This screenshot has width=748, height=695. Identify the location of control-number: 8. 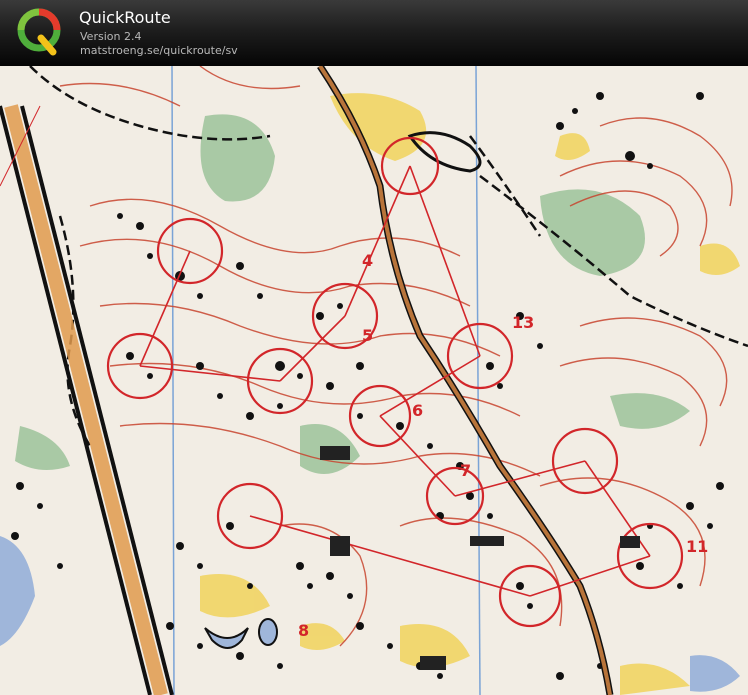
(303, 630).